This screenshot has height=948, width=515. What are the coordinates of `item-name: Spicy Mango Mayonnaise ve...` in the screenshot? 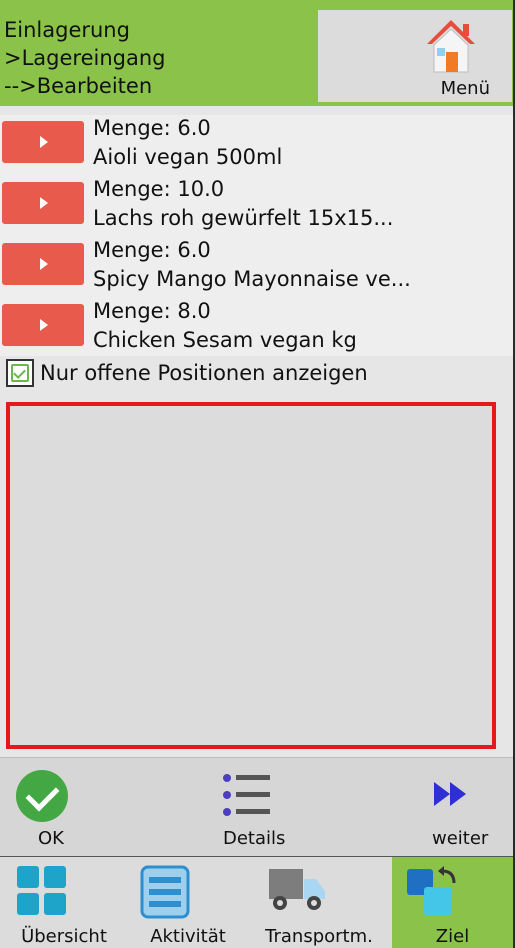 It's located at (252, 279).